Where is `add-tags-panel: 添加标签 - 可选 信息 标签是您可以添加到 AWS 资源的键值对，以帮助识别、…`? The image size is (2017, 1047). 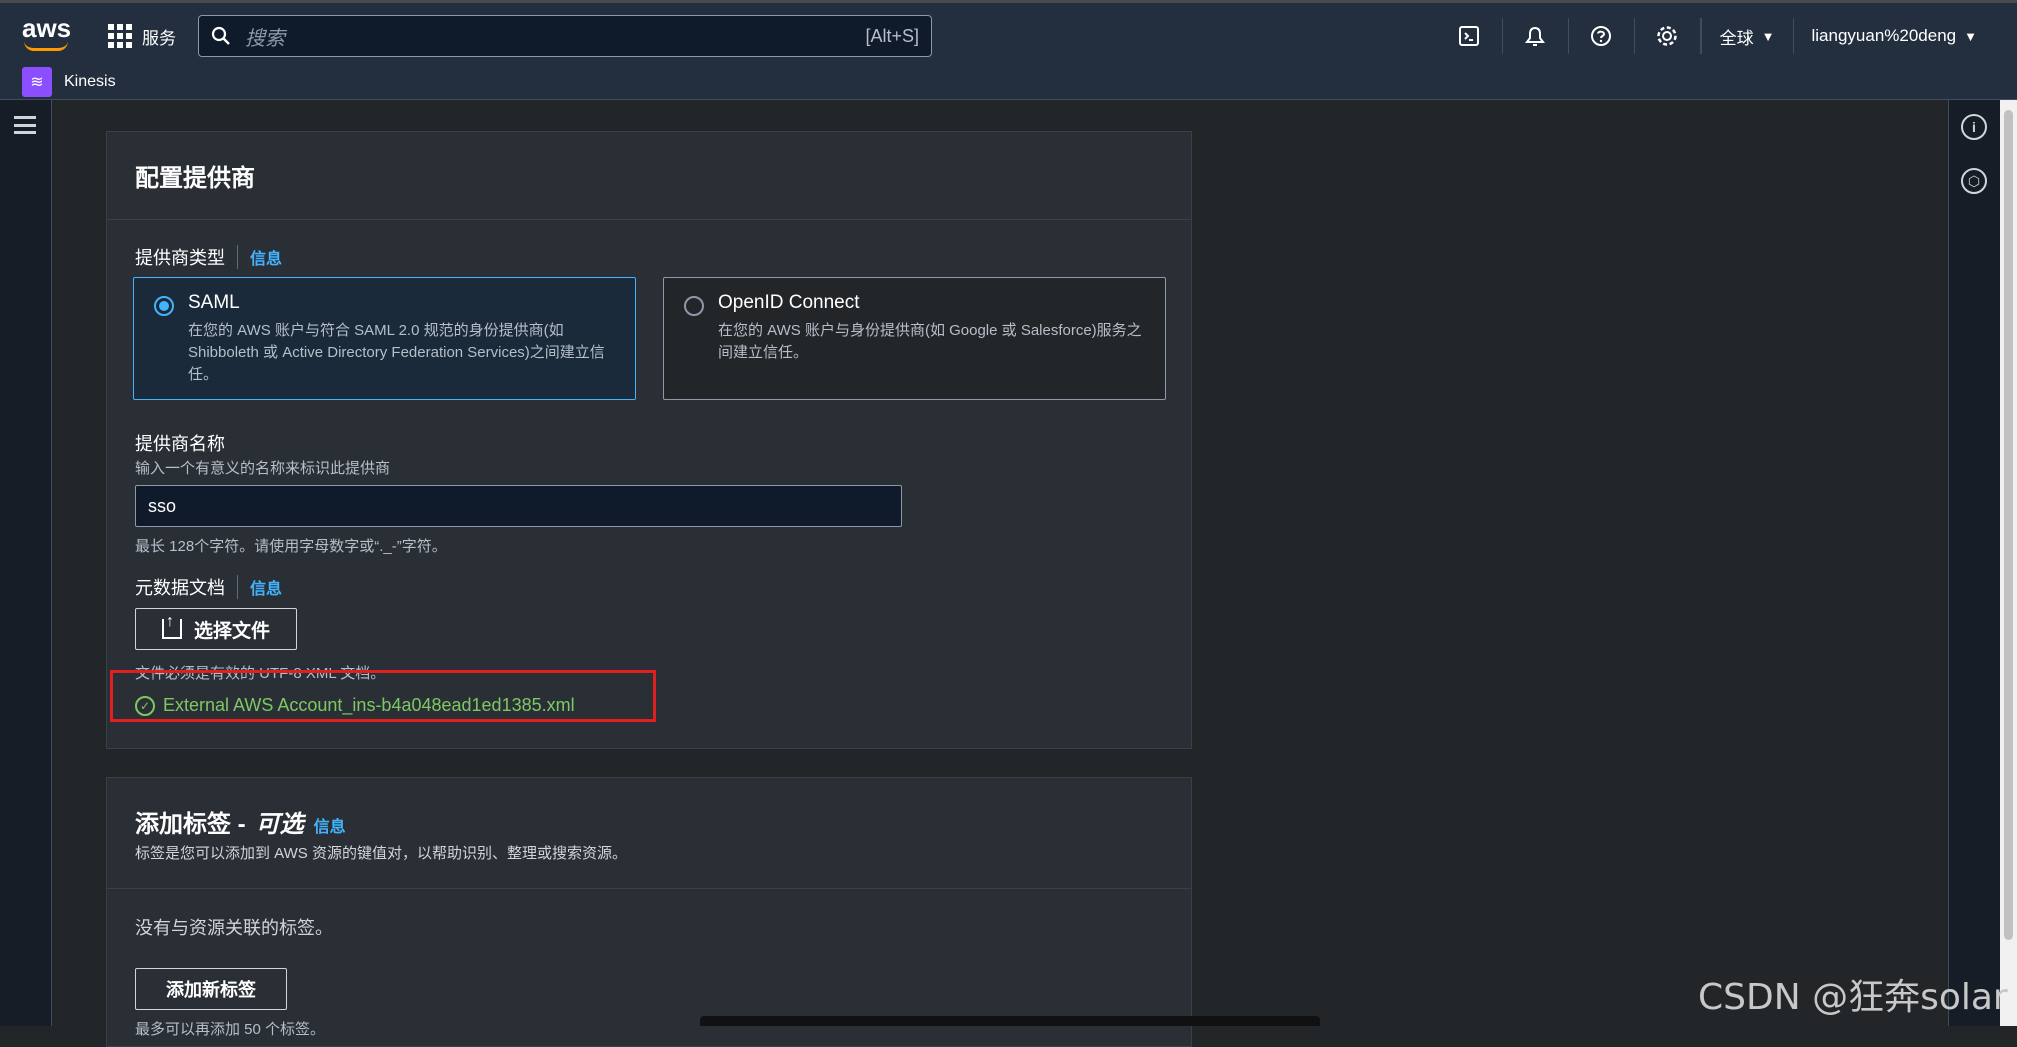 add-tags-panel: 添加标签 - 可选 信息 标签是您可以添加到 AWS 资源的键值对，以帮助识别、… is located at coordinates (649, 912).